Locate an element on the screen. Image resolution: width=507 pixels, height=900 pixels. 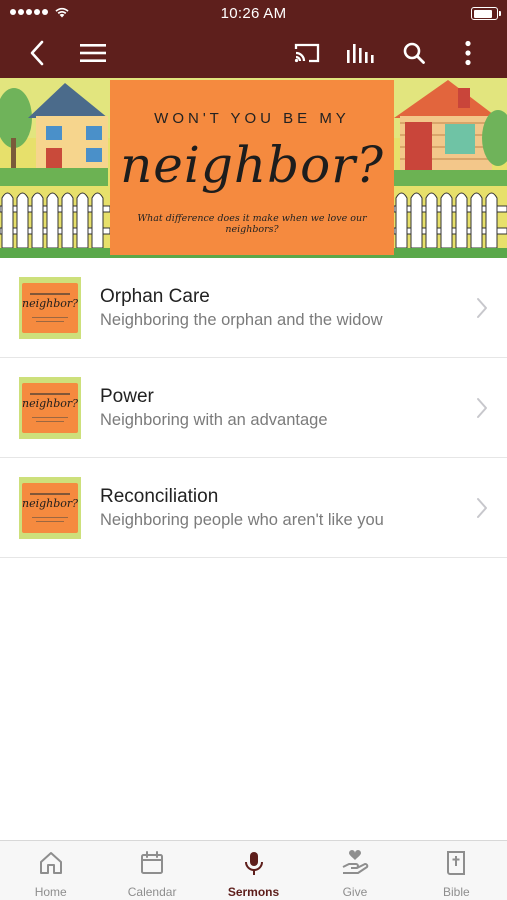
status-bar: 10:26 AM is located at coordinates (253, 14).